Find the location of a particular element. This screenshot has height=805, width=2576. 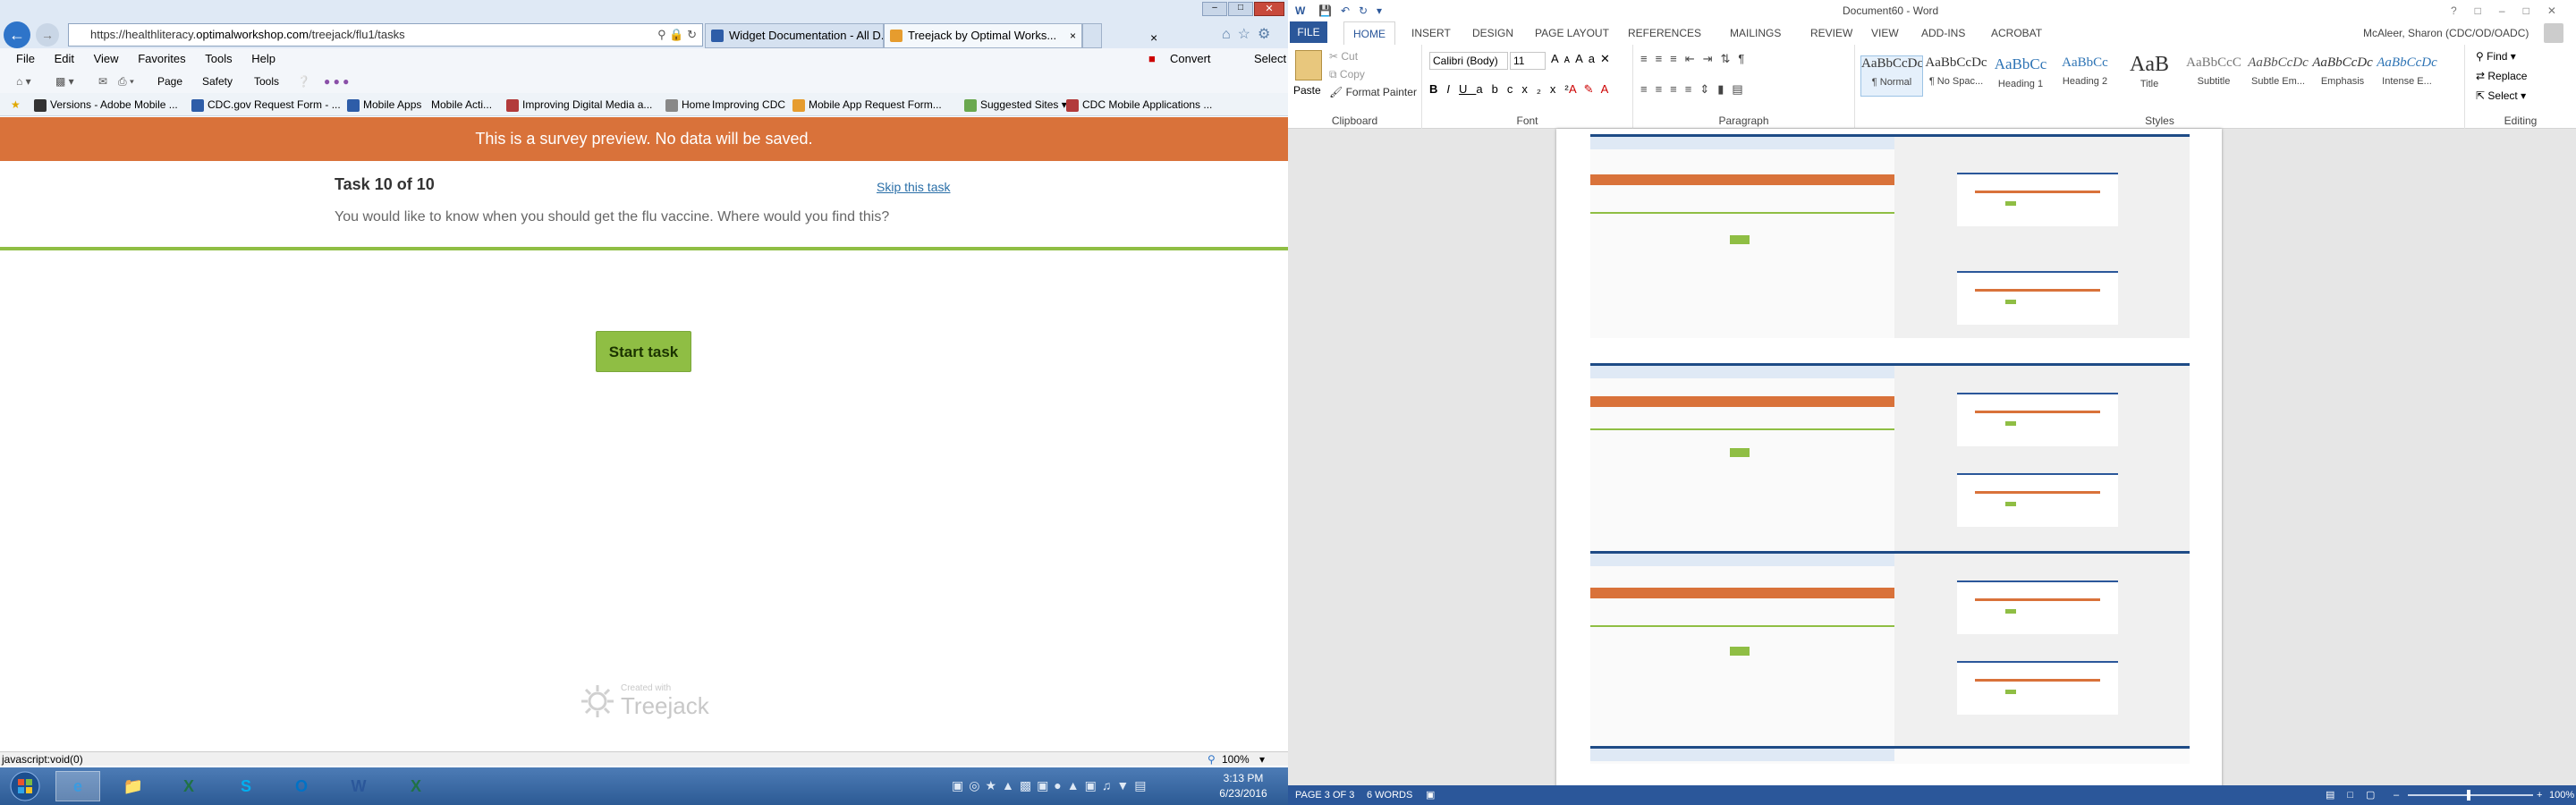

zoom-slider is located at coordinates (2470, 795).